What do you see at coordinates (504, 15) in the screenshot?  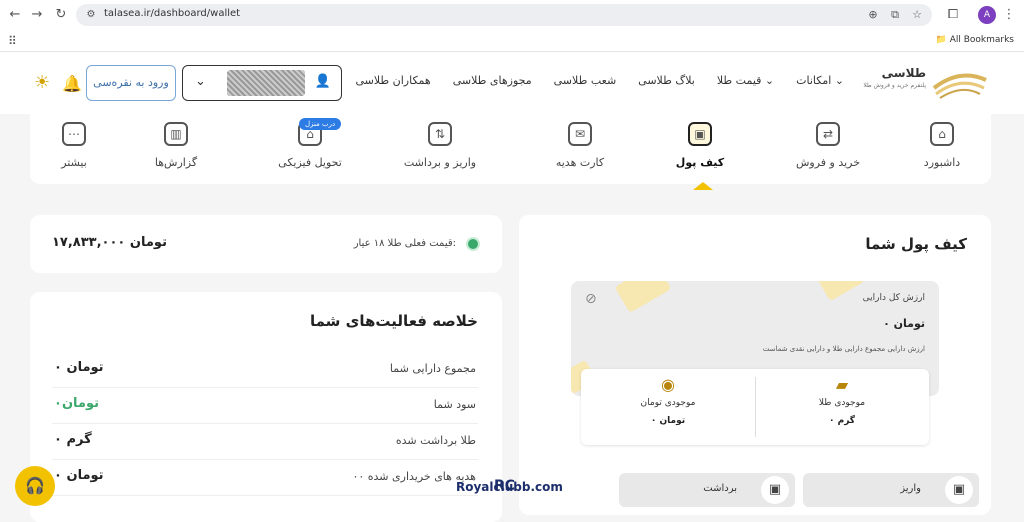 I see `address-bar: ⚙ talasea.ir/dashboard/wallet ⊕ ⧉ ☆` at bounding box center [504, 15].